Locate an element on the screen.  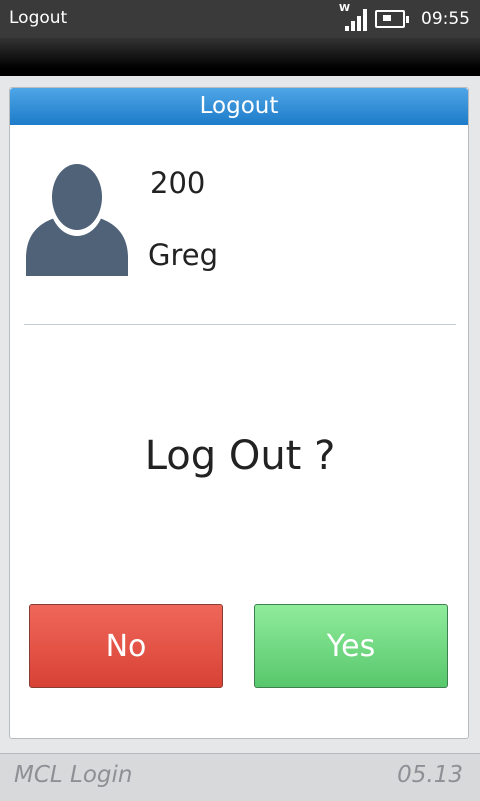
user-name: Greg is located at coordinates (183, 255).